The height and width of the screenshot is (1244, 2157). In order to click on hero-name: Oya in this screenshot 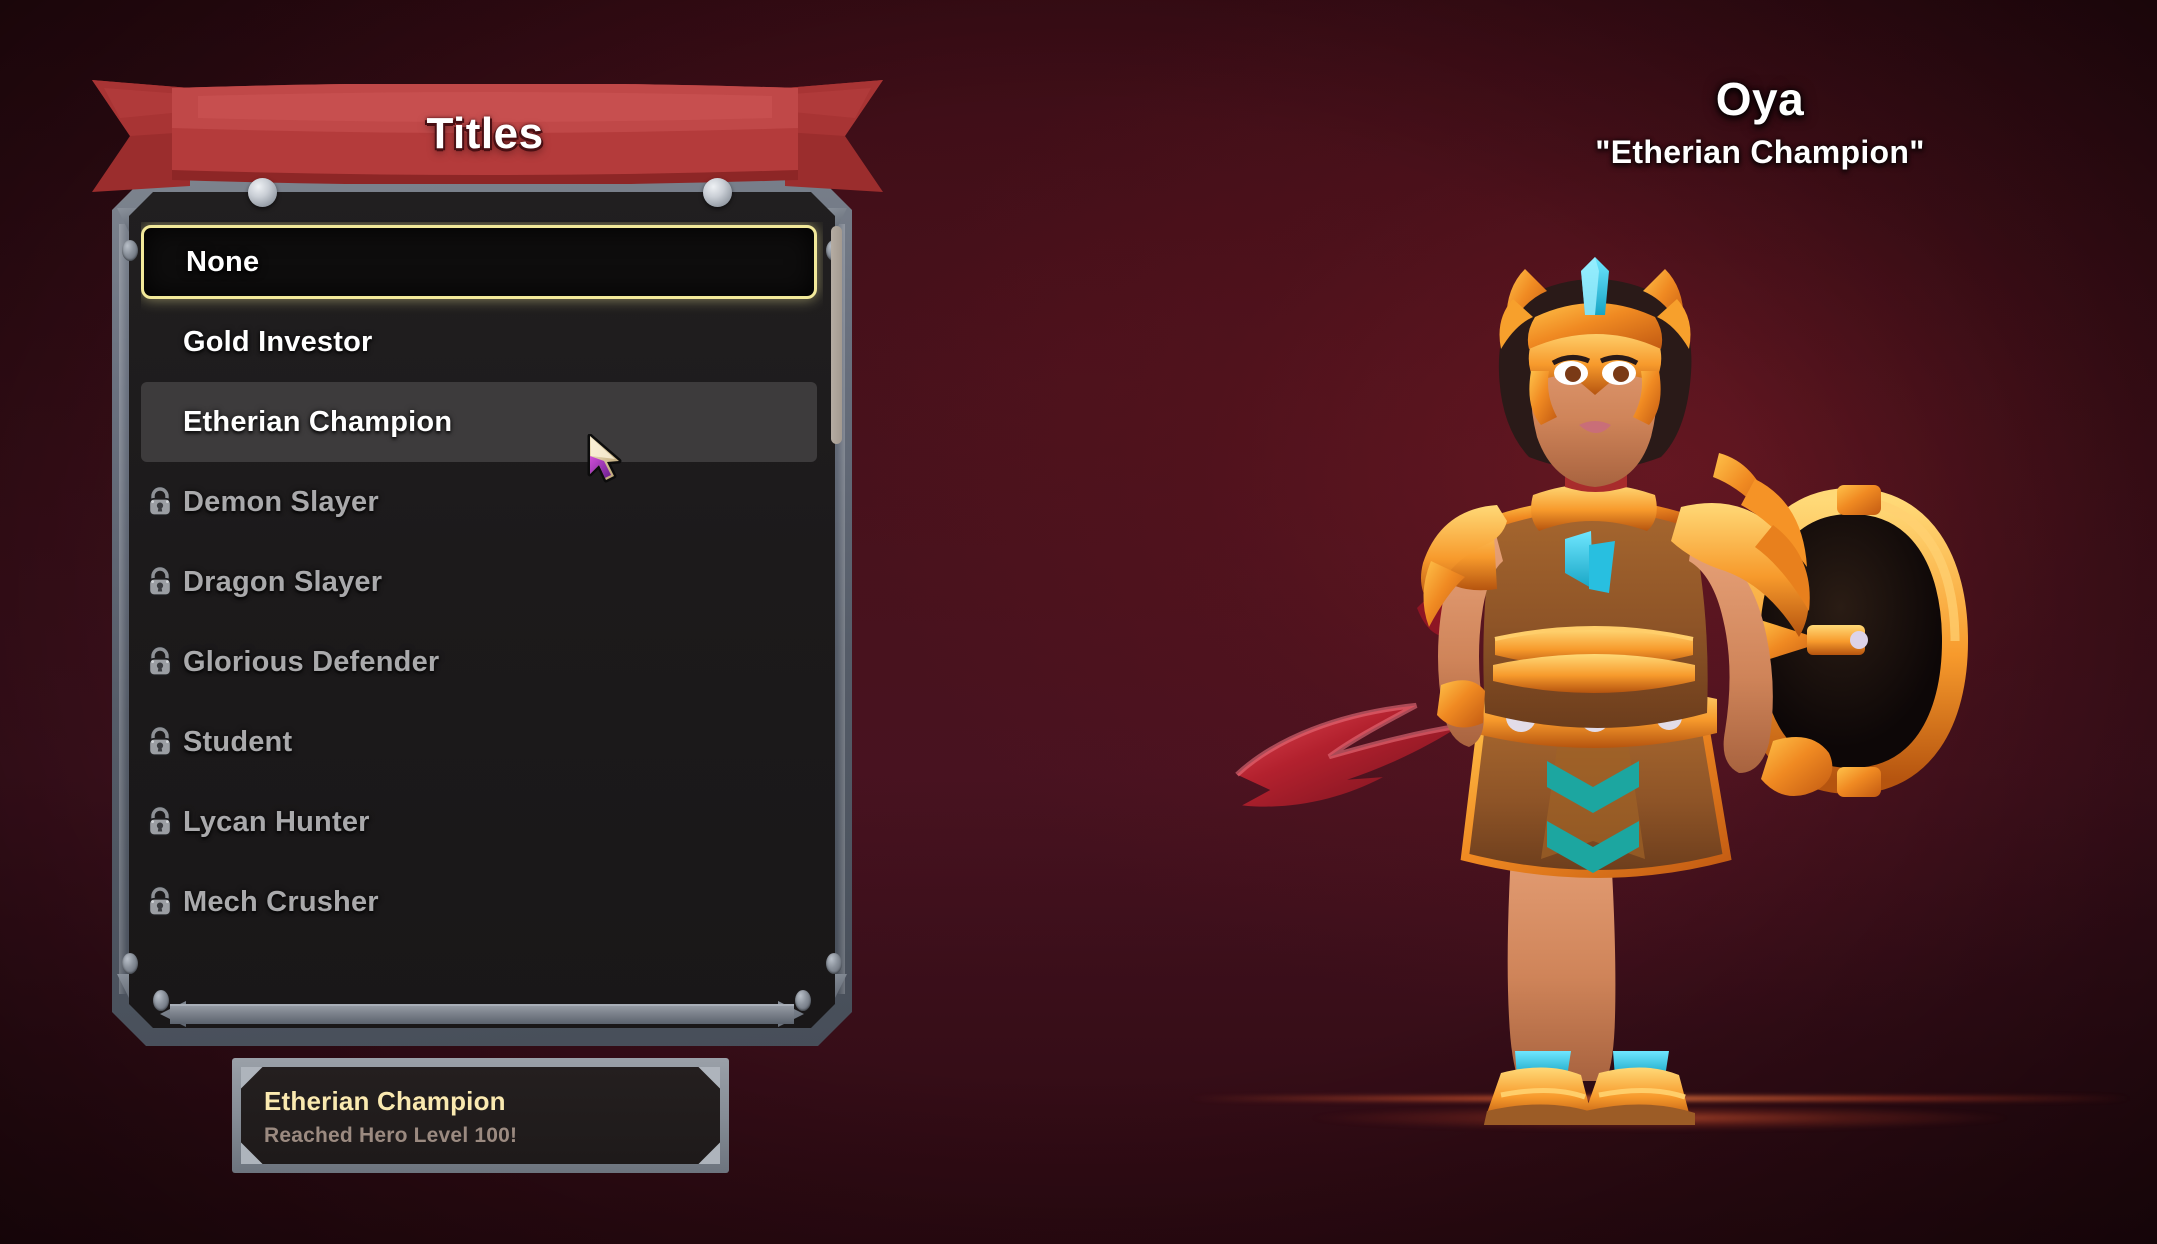, I will do `click(1760, 99)`.